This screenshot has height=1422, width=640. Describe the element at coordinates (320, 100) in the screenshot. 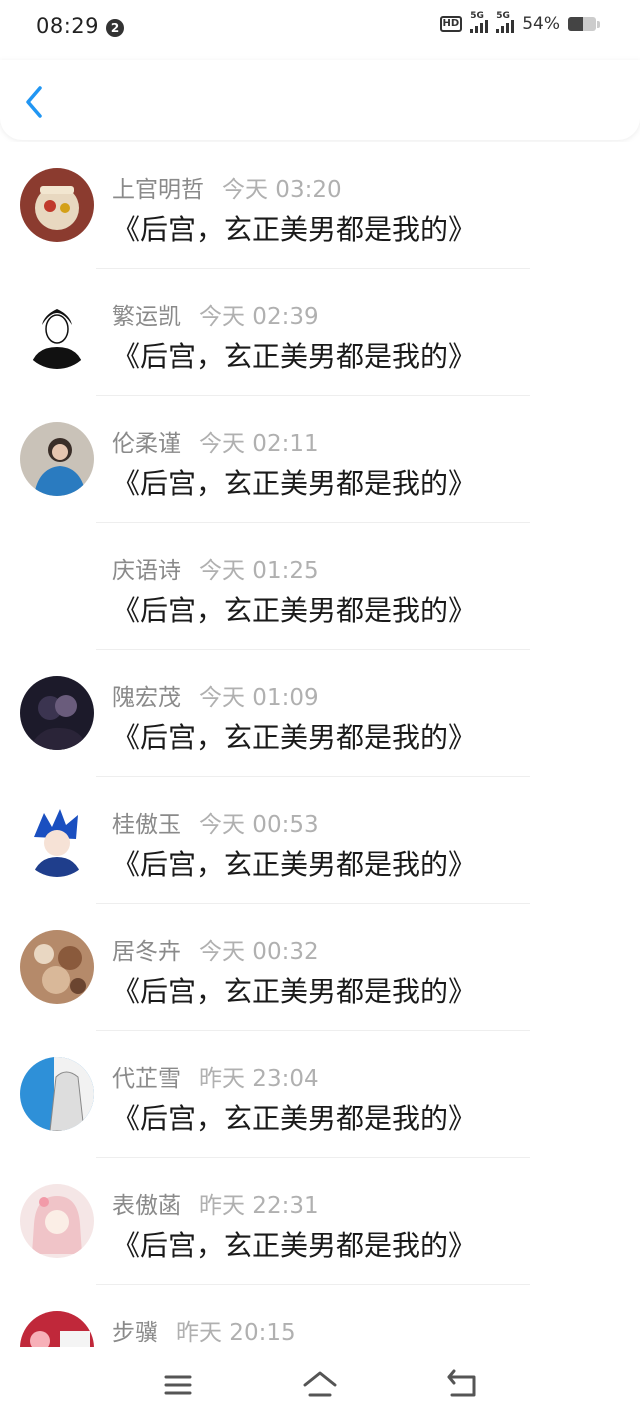

I see `top-app-bar` at that location.